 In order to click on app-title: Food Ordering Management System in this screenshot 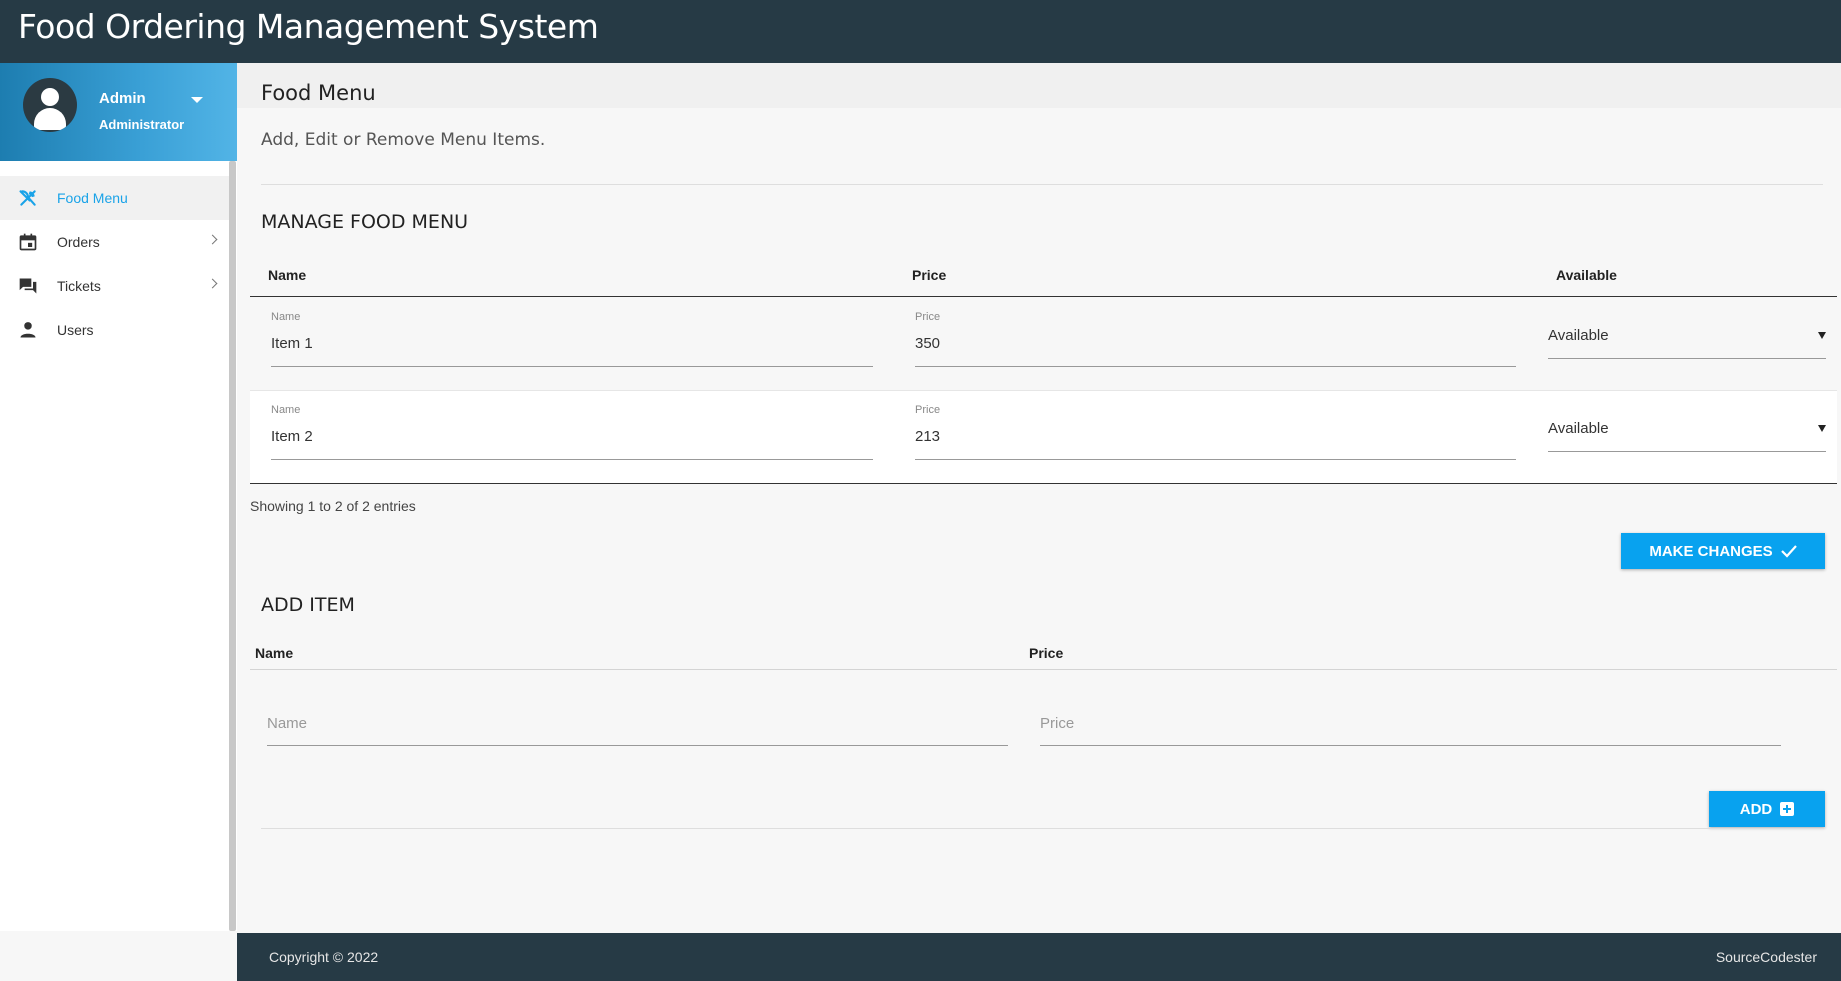, I will do `click(308, 26)`.